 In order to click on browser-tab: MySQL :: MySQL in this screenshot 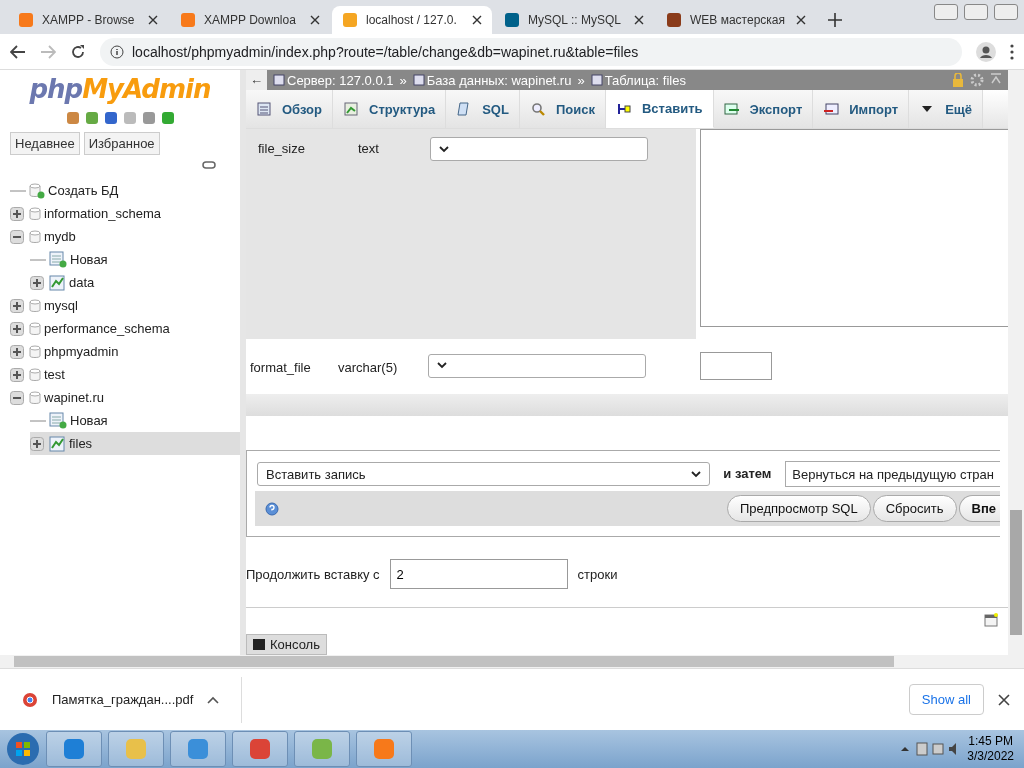, I will do `click(574, 20)`.